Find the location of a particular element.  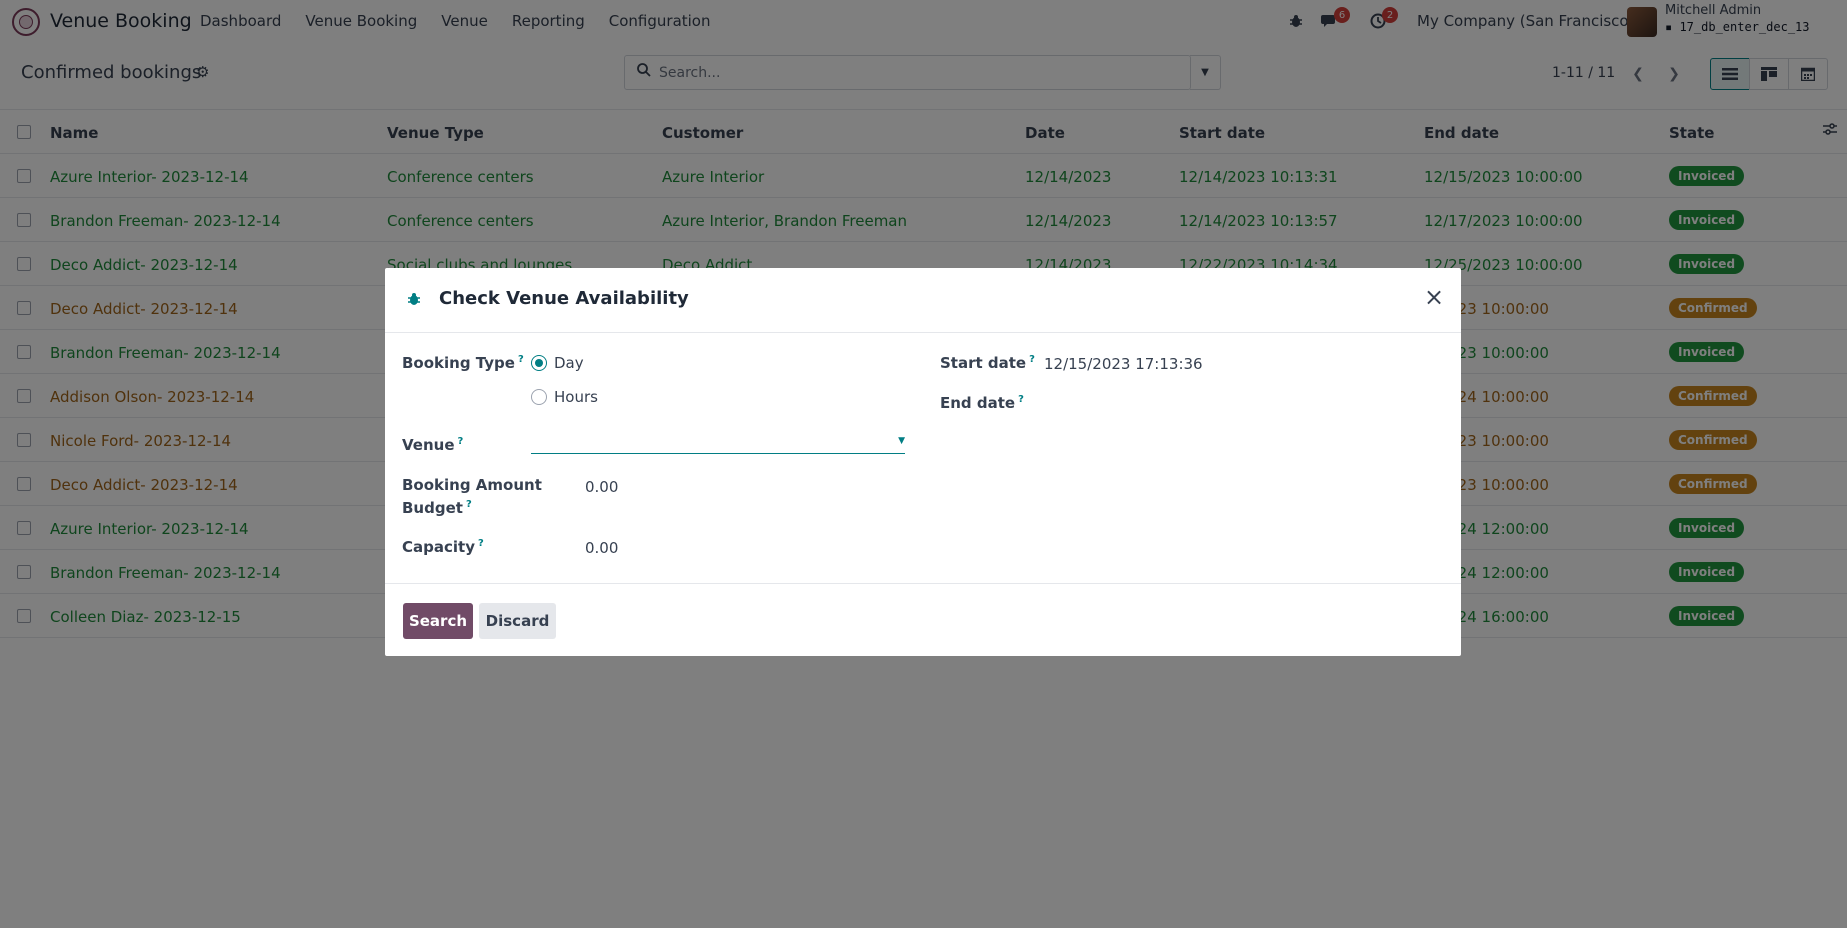

radio-hours is located at coordinates (539, 397).